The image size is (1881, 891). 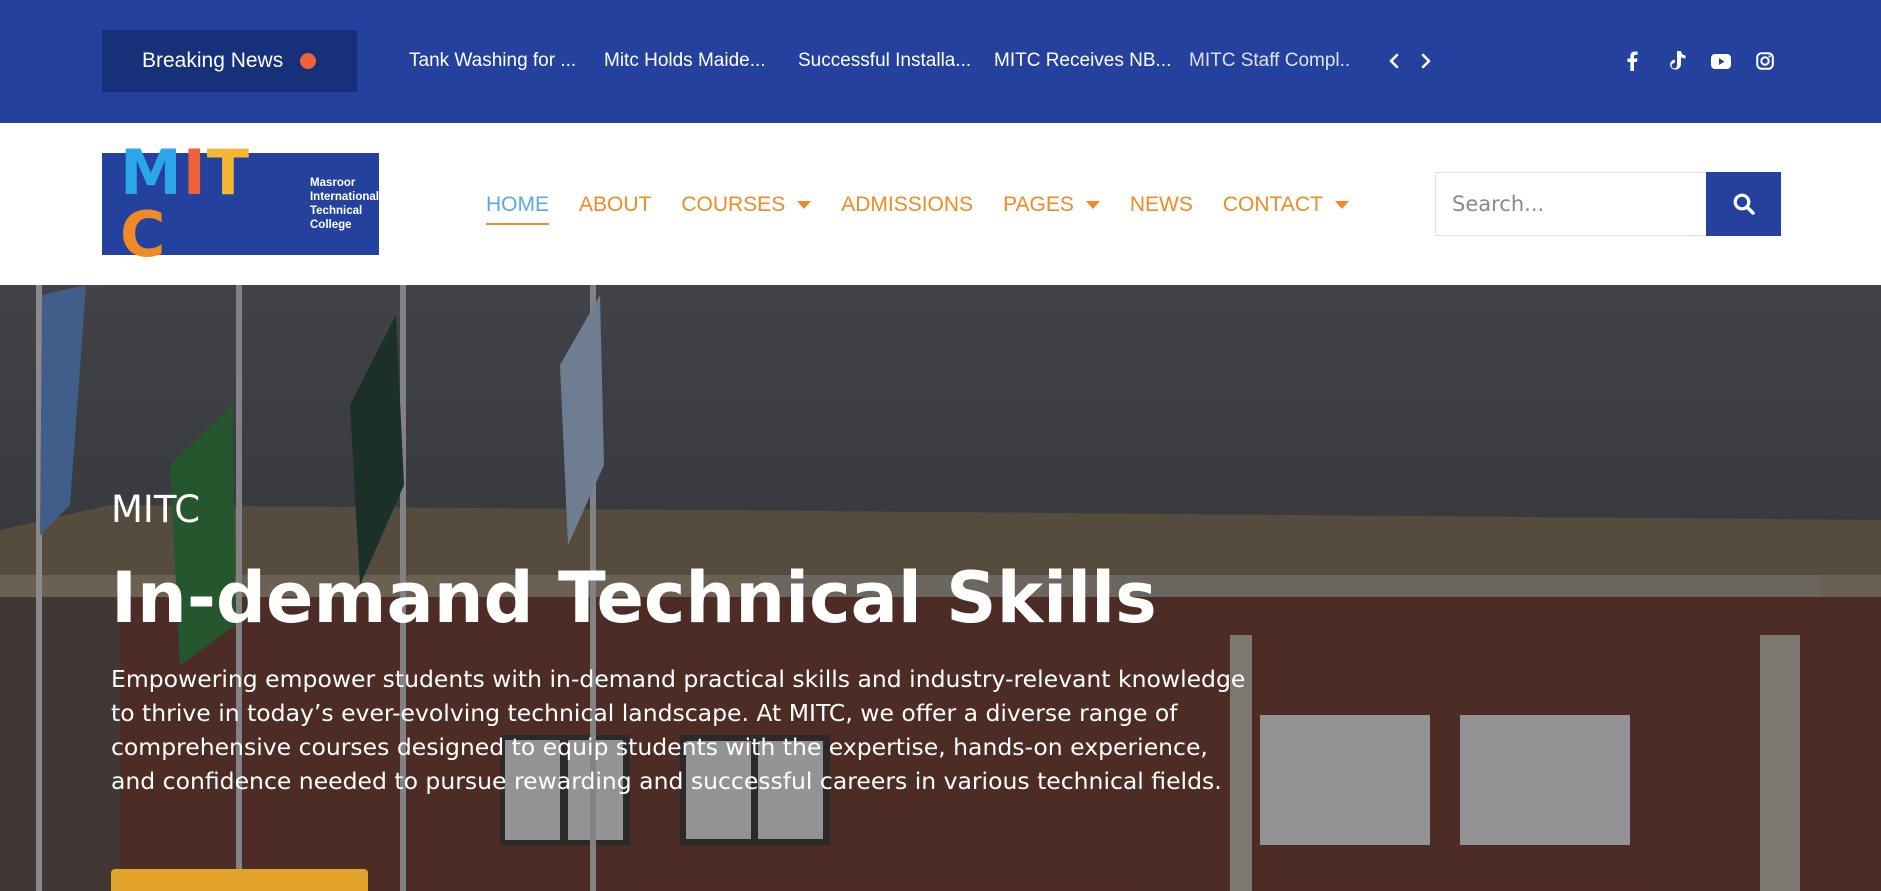 I want to click on nav-courses: COURSES, so click(x=746, y=205).